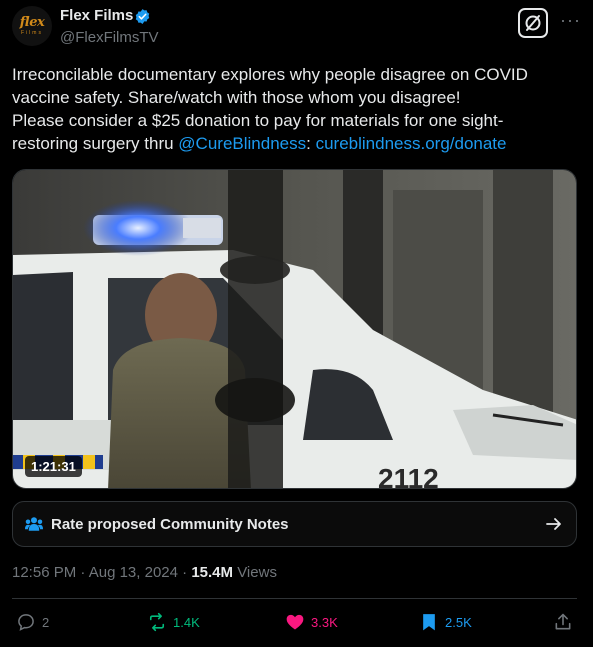 This screenshot has height=647, width=593. I want to click on video-duration-badge: 1:21:31, so click(53, 466).